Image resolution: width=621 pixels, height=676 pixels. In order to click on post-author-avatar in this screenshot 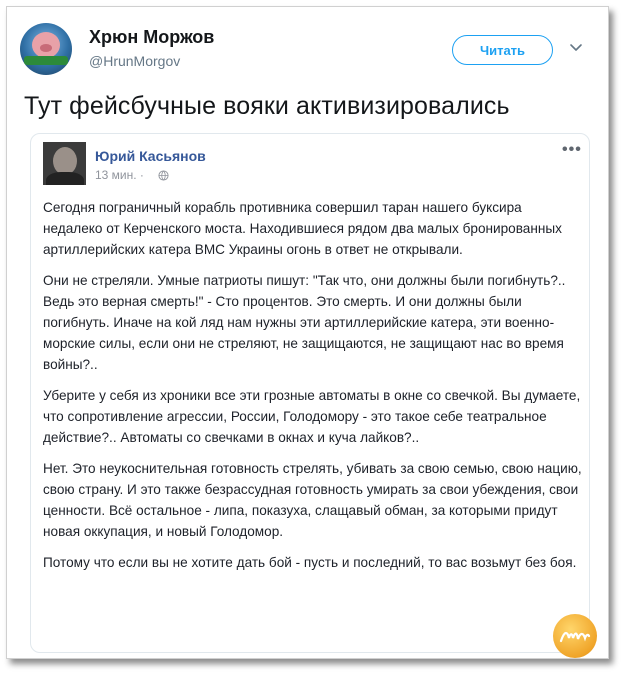, I will do `click(64, 163)`.